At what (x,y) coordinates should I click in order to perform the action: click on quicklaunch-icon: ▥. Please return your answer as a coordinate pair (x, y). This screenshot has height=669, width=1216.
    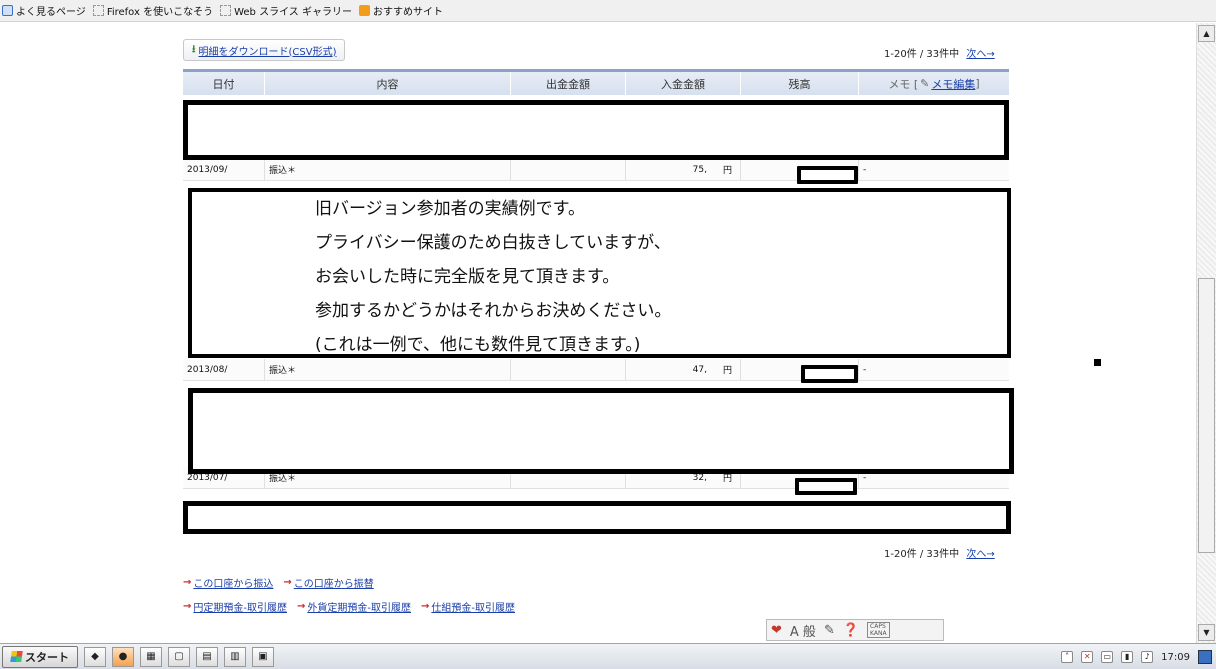
    Looking at the image, I should click on (235, 656).